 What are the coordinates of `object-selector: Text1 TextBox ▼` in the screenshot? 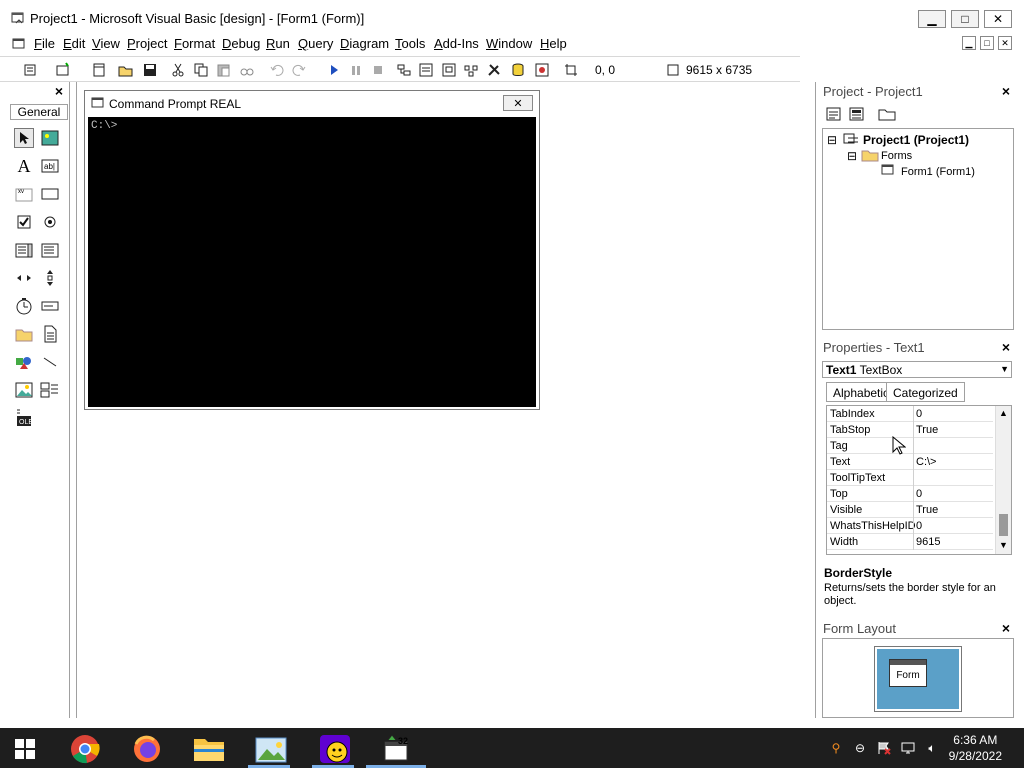 It's located at (917, 369).